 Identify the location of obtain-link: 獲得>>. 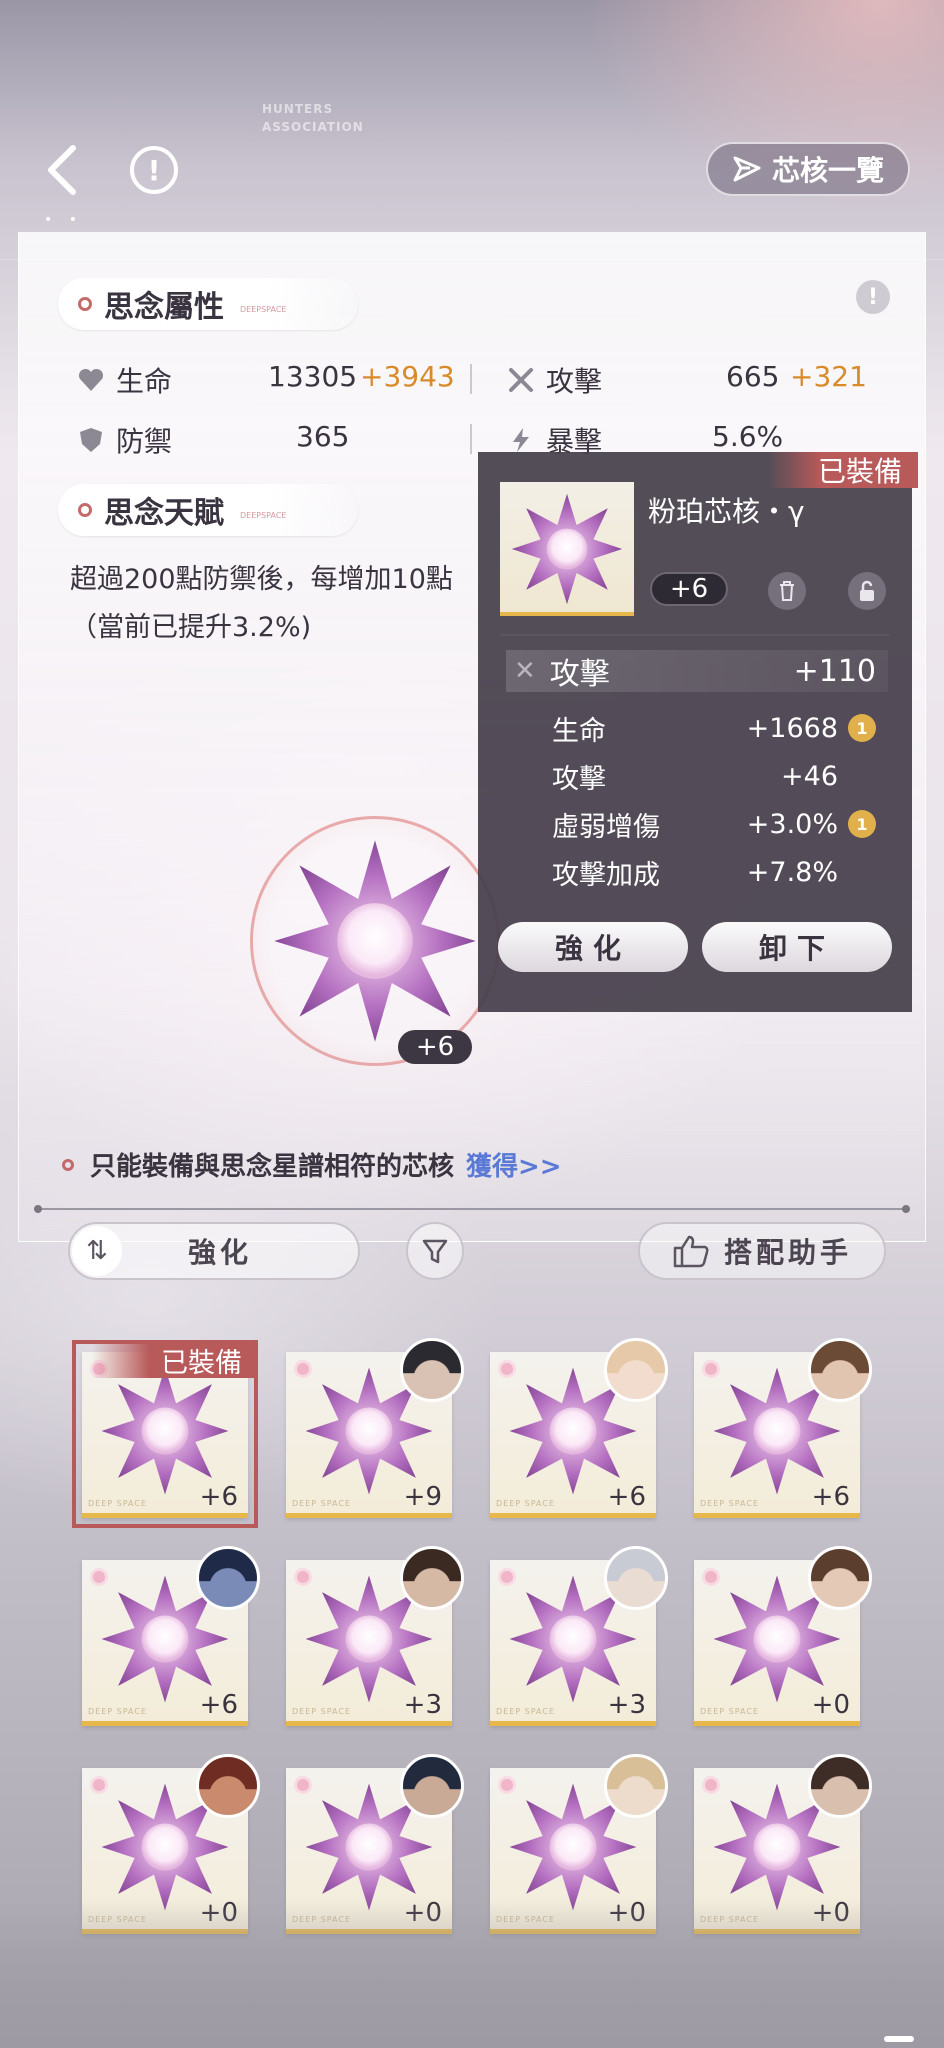
(514, 1164).